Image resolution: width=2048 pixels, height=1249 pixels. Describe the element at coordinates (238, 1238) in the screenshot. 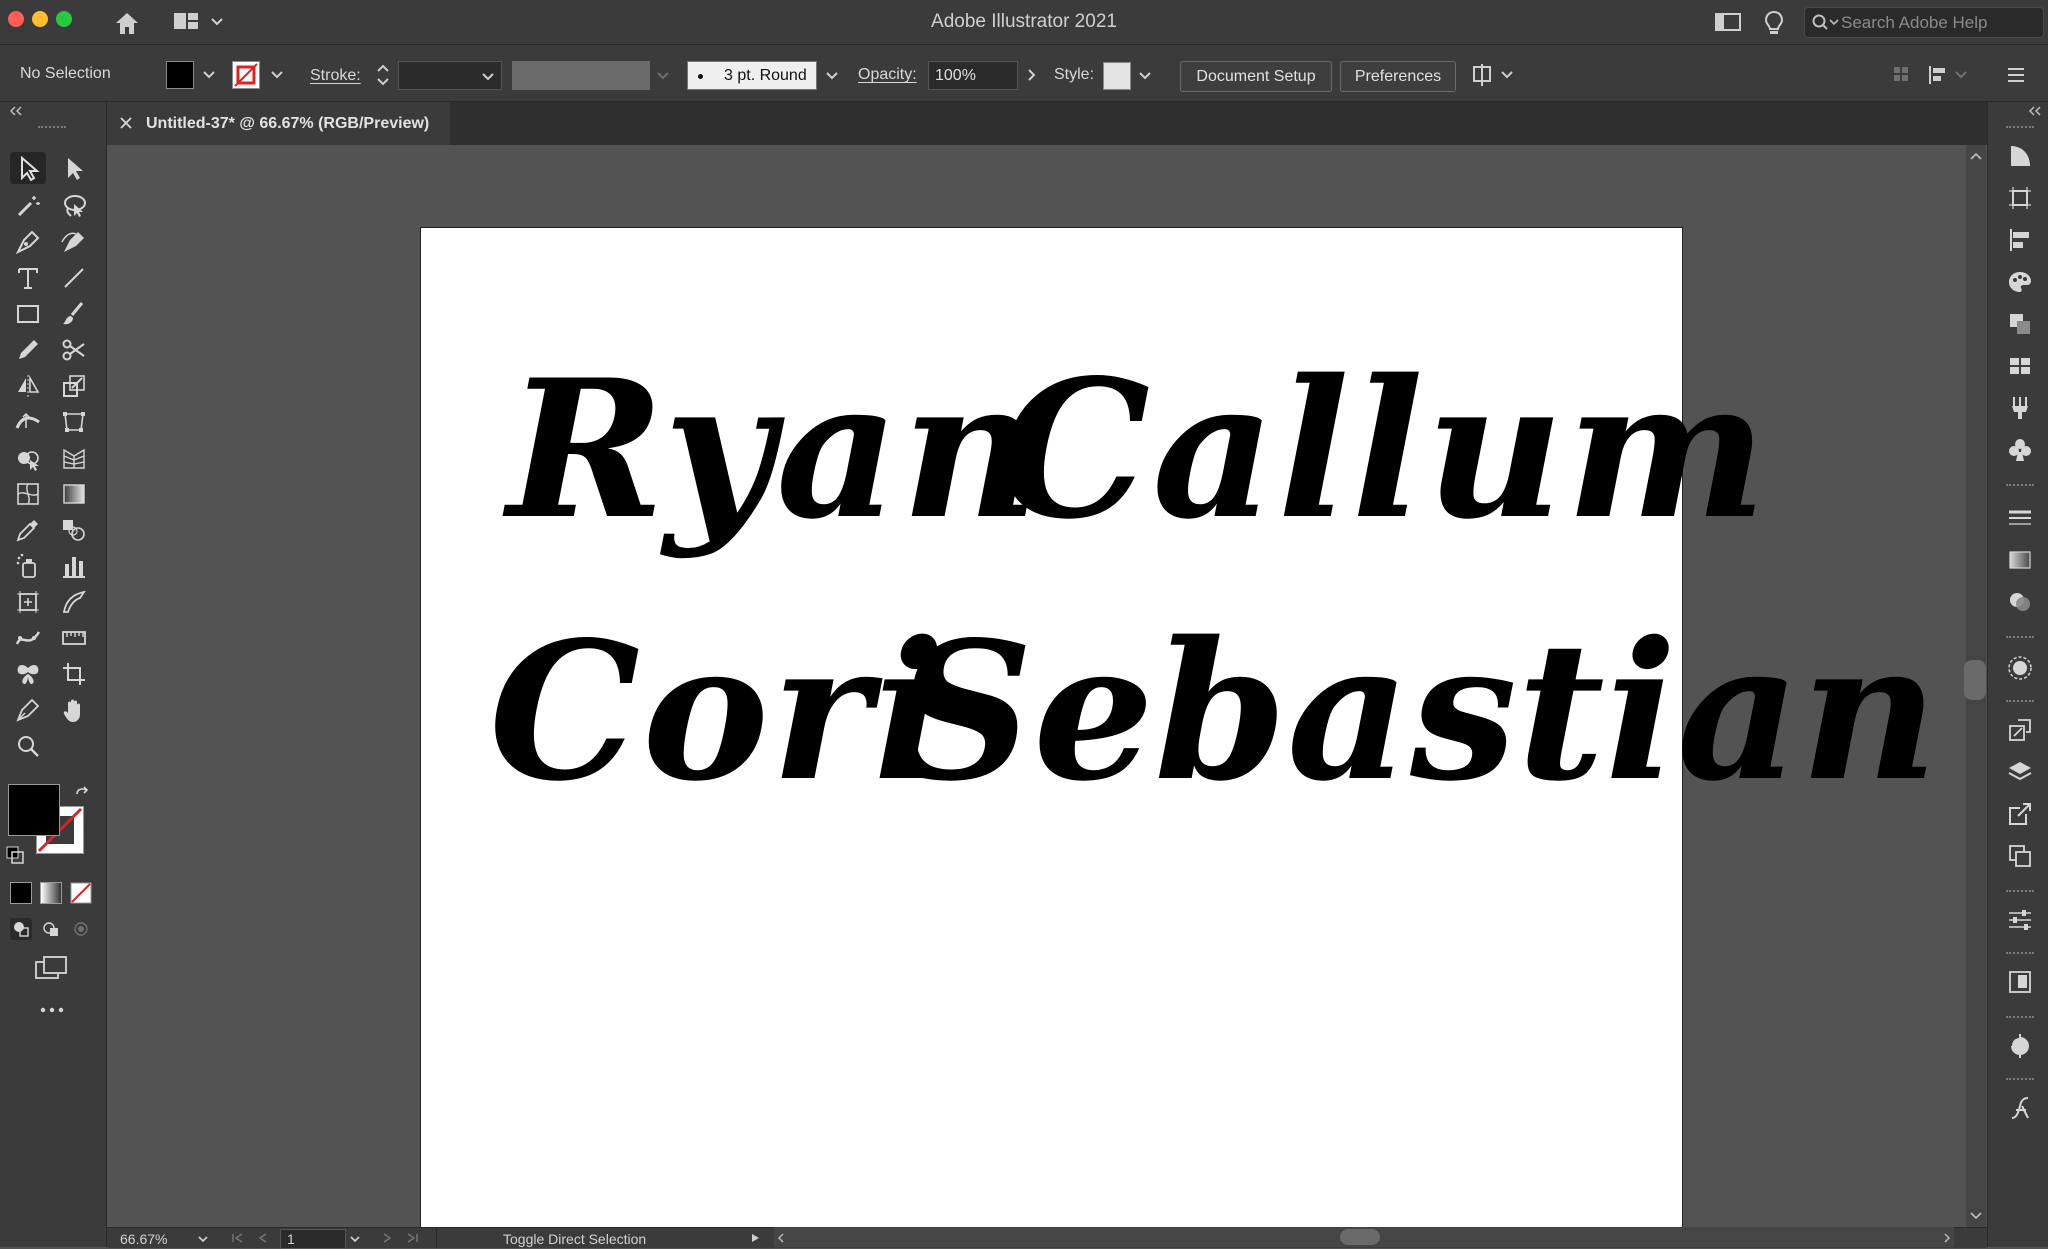

I see `first-artboard-button` at that location.